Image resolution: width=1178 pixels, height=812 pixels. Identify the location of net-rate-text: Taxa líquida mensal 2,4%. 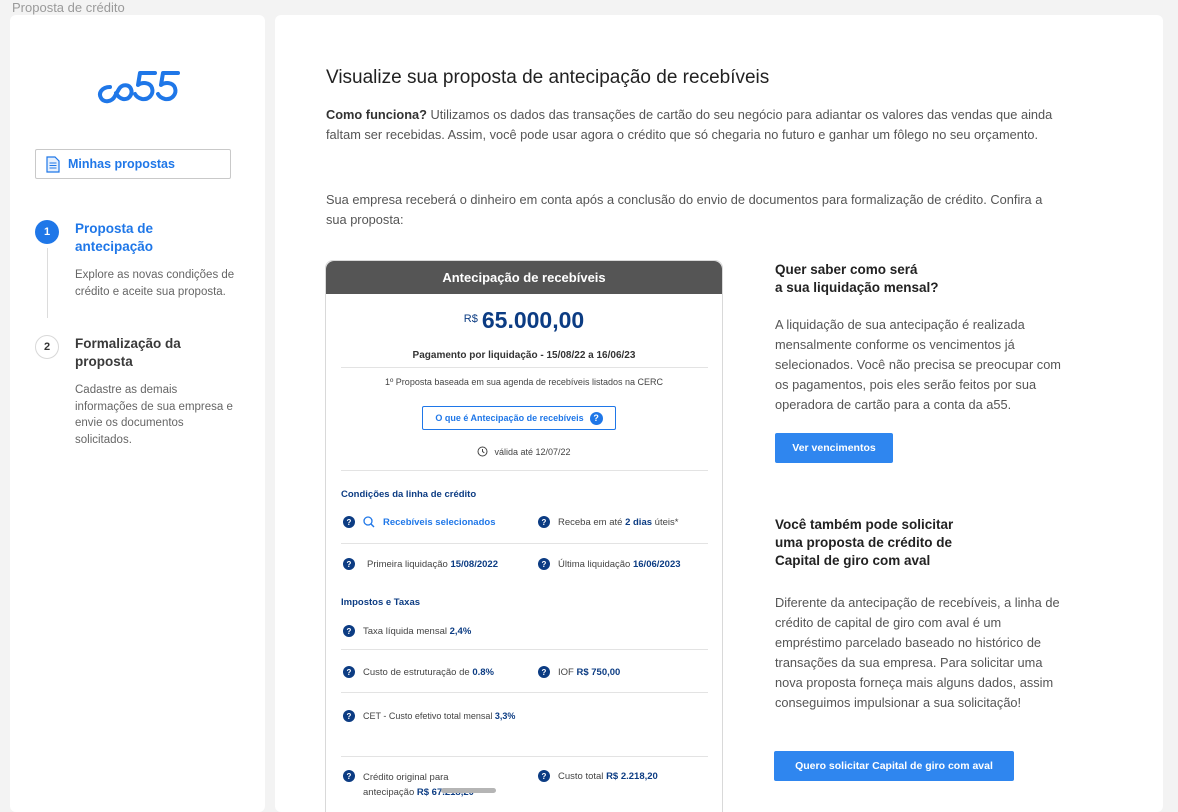
(417, 631).